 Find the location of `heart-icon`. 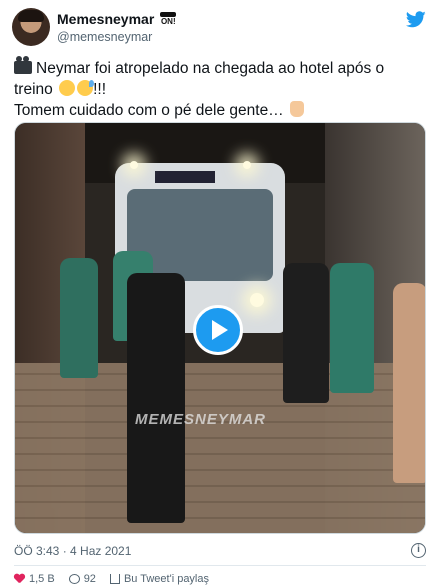

heart-icon is located at coordinates (19, 579).